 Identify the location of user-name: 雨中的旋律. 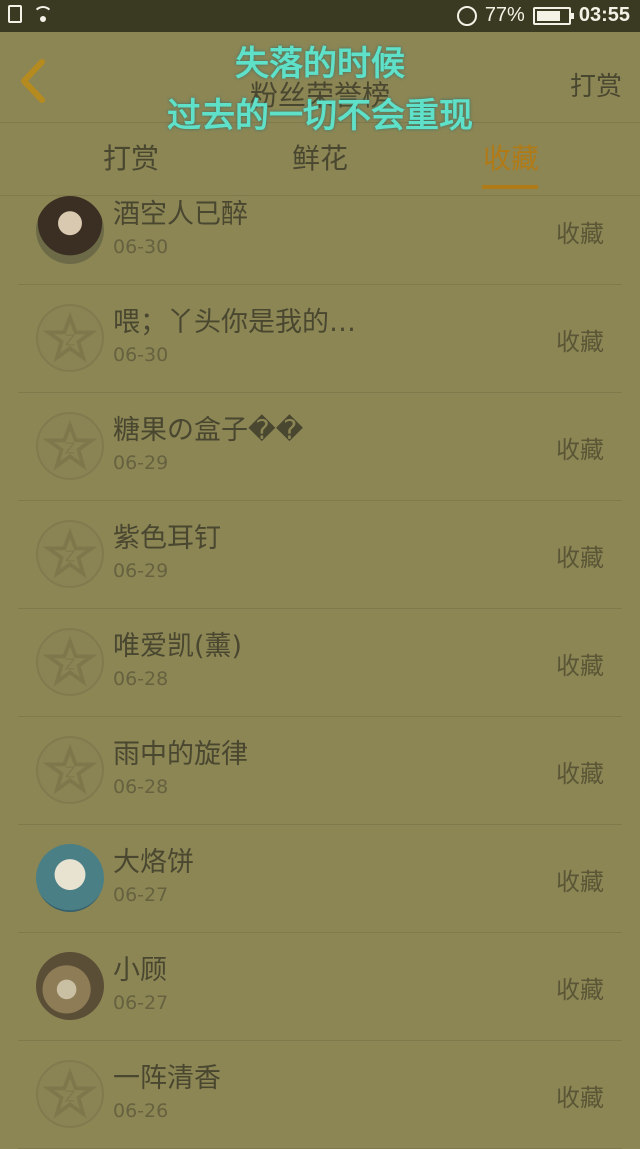
(180, 754).